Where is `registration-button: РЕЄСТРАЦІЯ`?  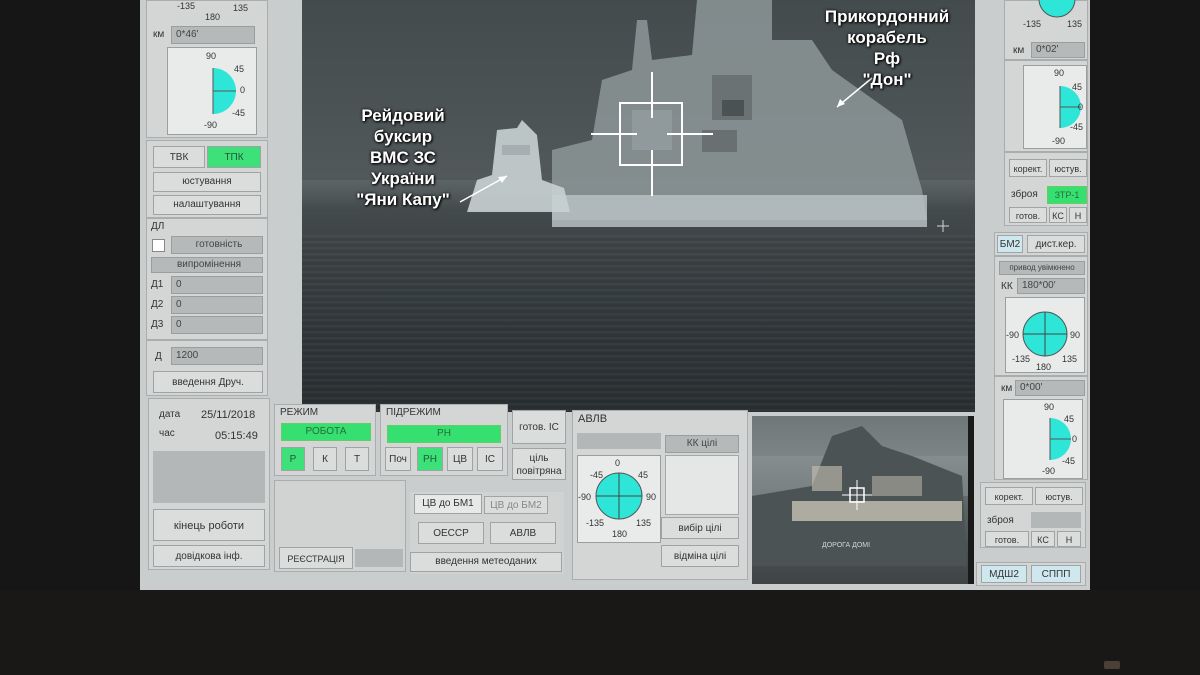 registration-button: РЕЄСТРАЦІЯ is located at coordinates (316, 558).